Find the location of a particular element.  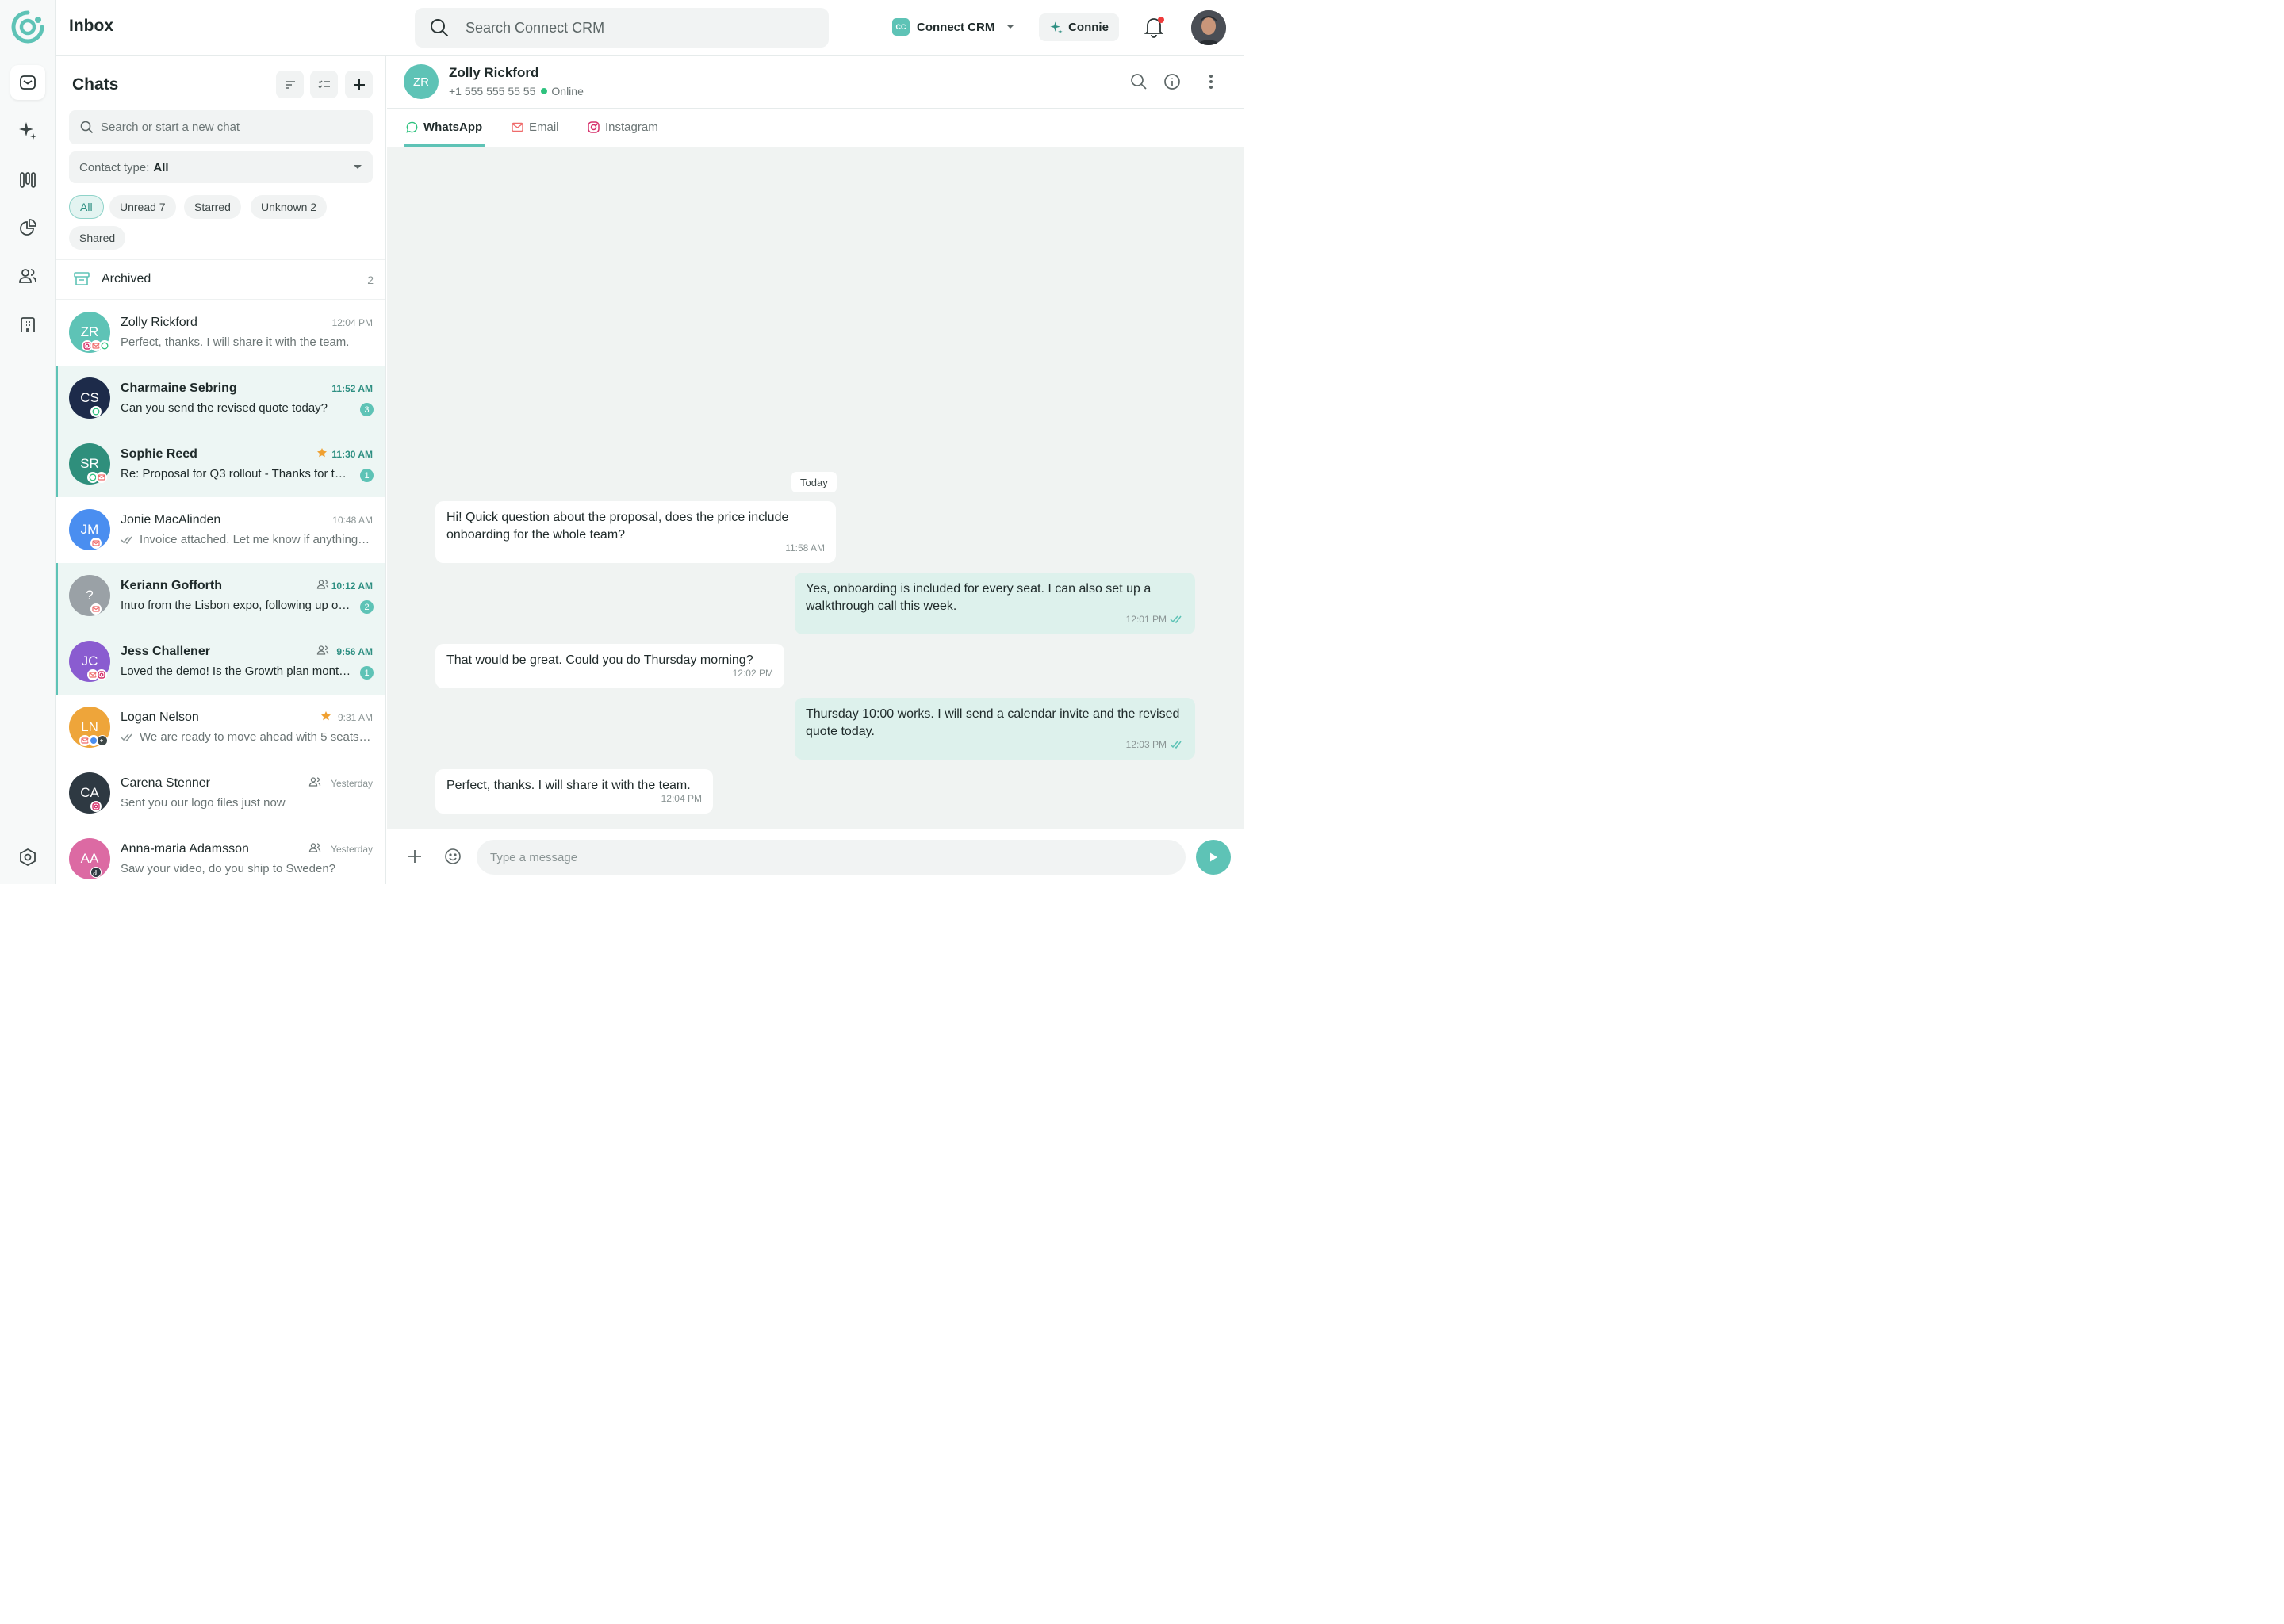

sort-button is located at coordinates (290, 84).